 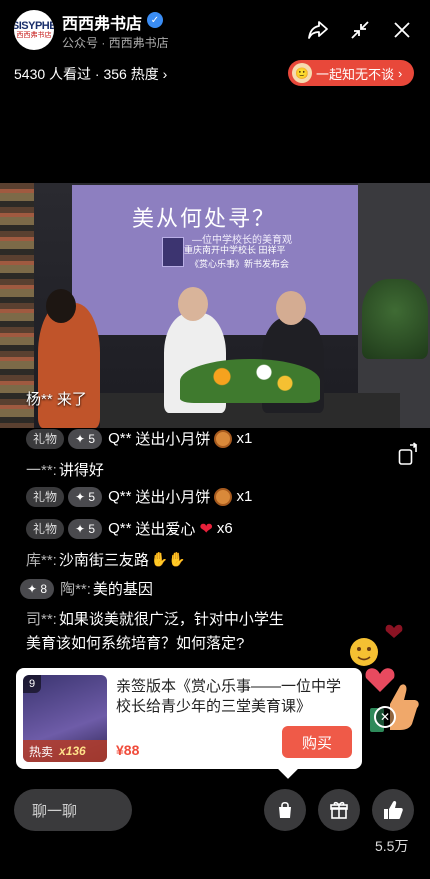 I want to click on potted-plant, so click(x=395, y=319).